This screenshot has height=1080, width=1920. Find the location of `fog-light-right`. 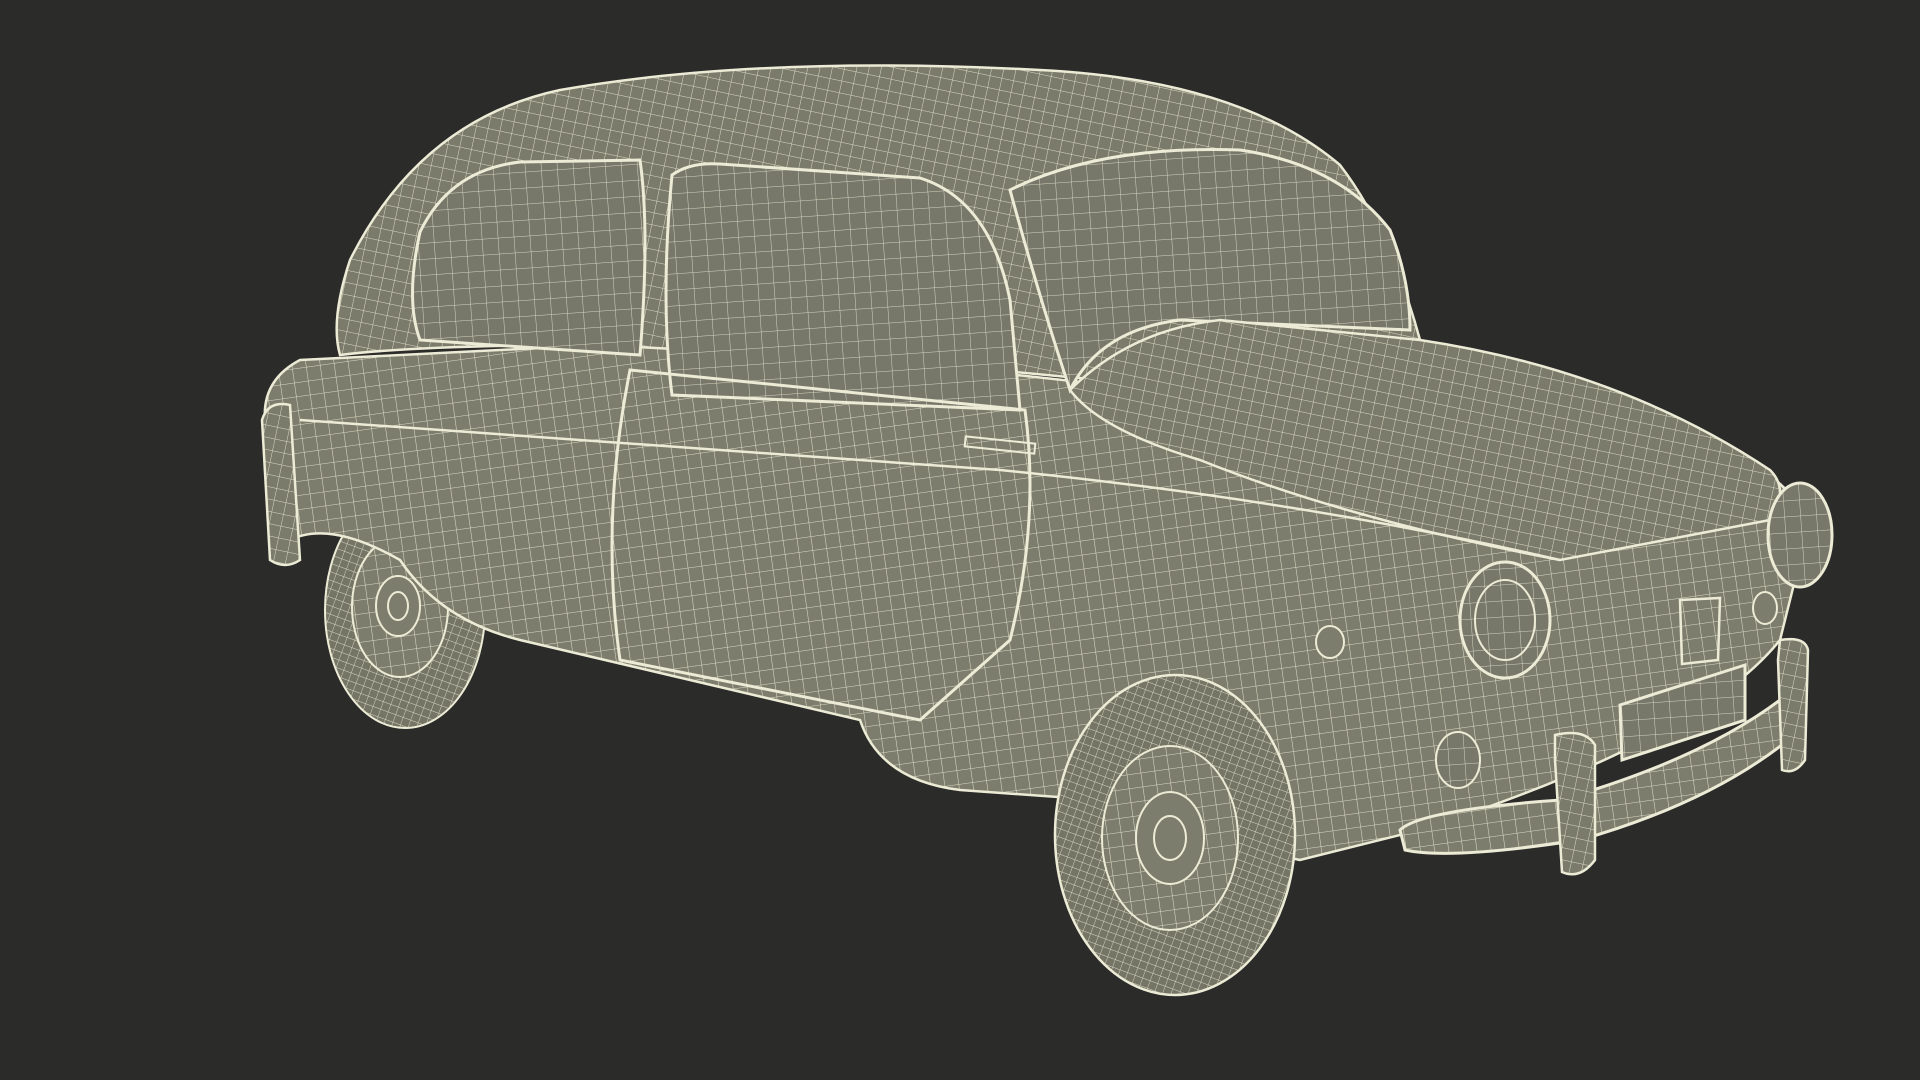

fog-light-right is located at coordinates (1765, 608).